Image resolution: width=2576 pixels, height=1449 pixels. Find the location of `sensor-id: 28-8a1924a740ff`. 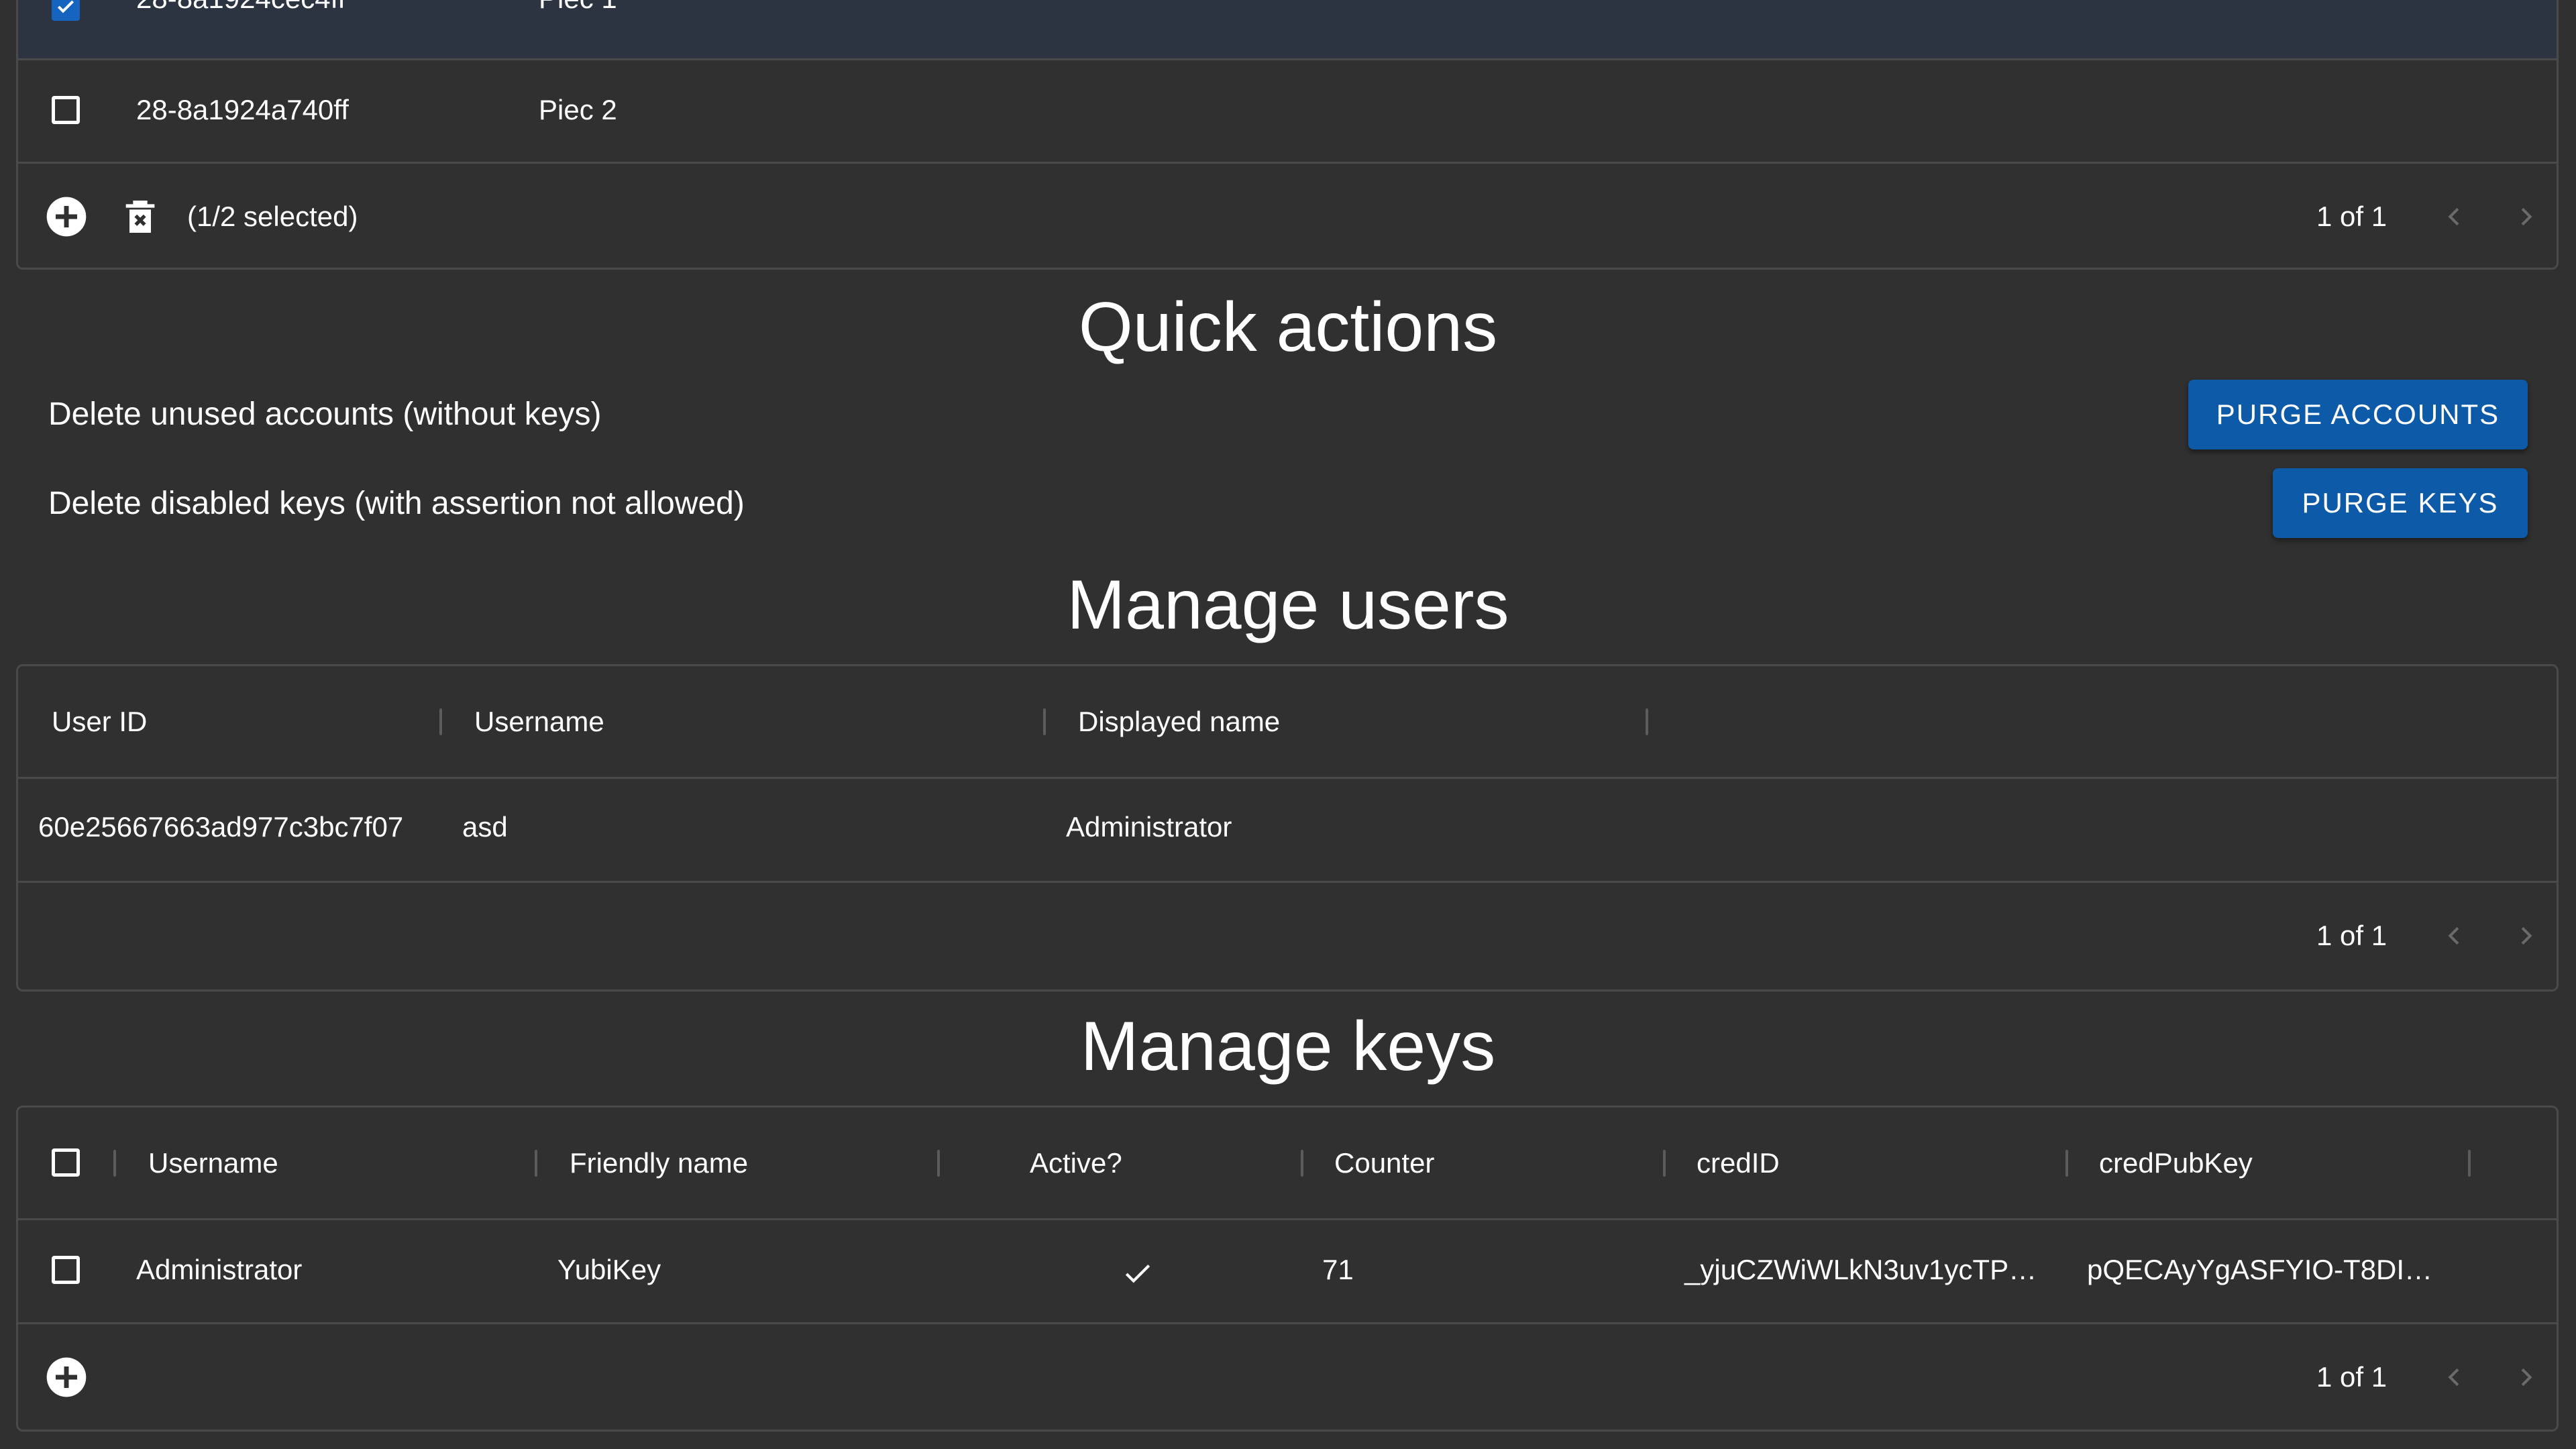

sensor-id: 28-8a1924a740ff is located at coordinates (242, 109).